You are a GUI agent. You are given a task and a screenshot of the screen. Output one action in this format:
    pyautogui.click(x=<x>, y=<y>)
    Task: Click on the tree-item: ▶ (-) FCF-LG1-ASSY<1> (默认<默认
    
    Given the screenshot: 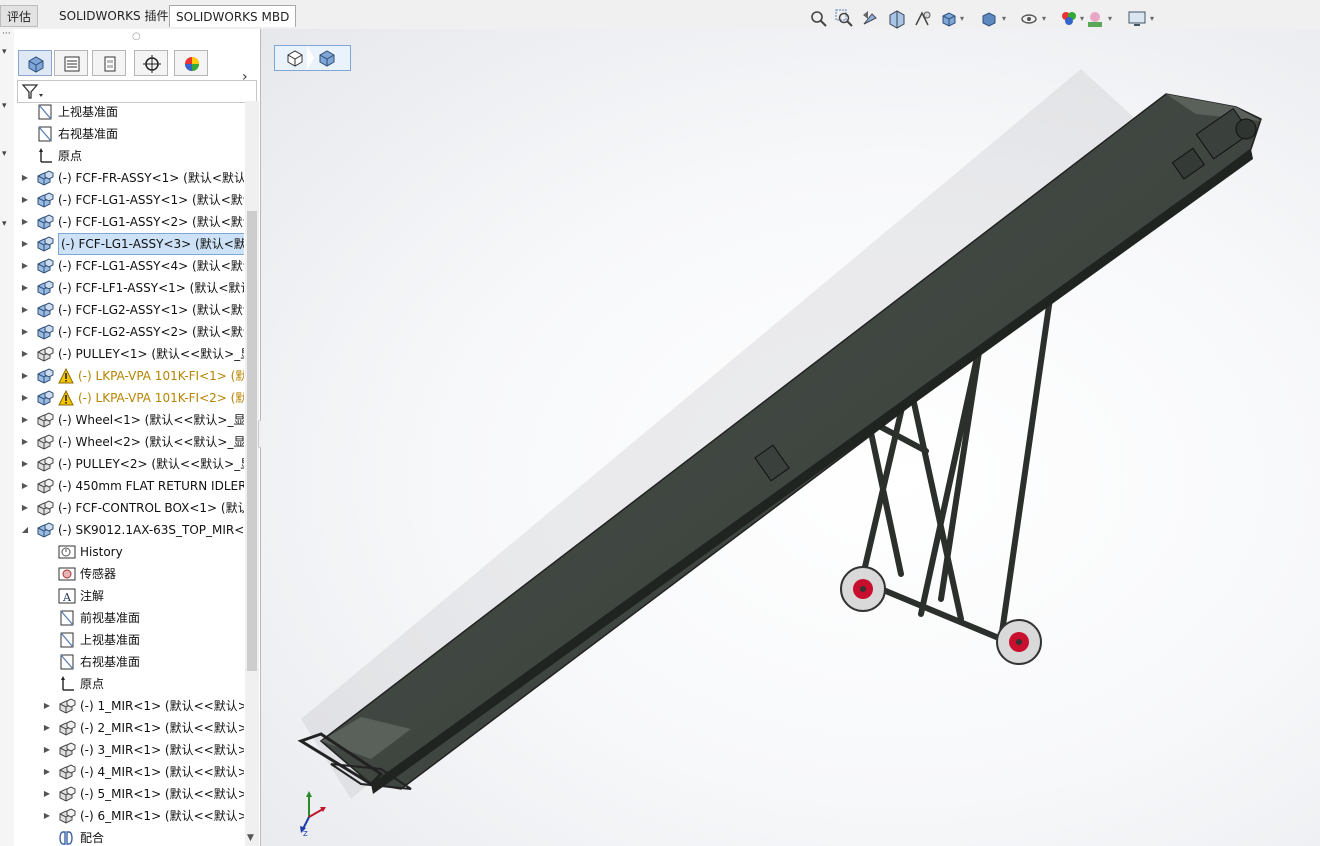 What is the action you would take?
    pyautogui.click(x=129, y=200)
    